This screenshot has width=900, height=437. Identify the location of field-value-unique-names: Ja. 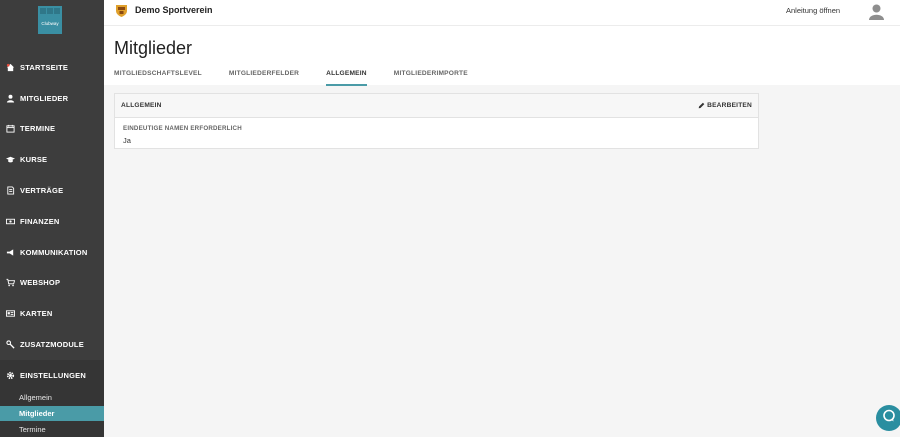
(127, 140).